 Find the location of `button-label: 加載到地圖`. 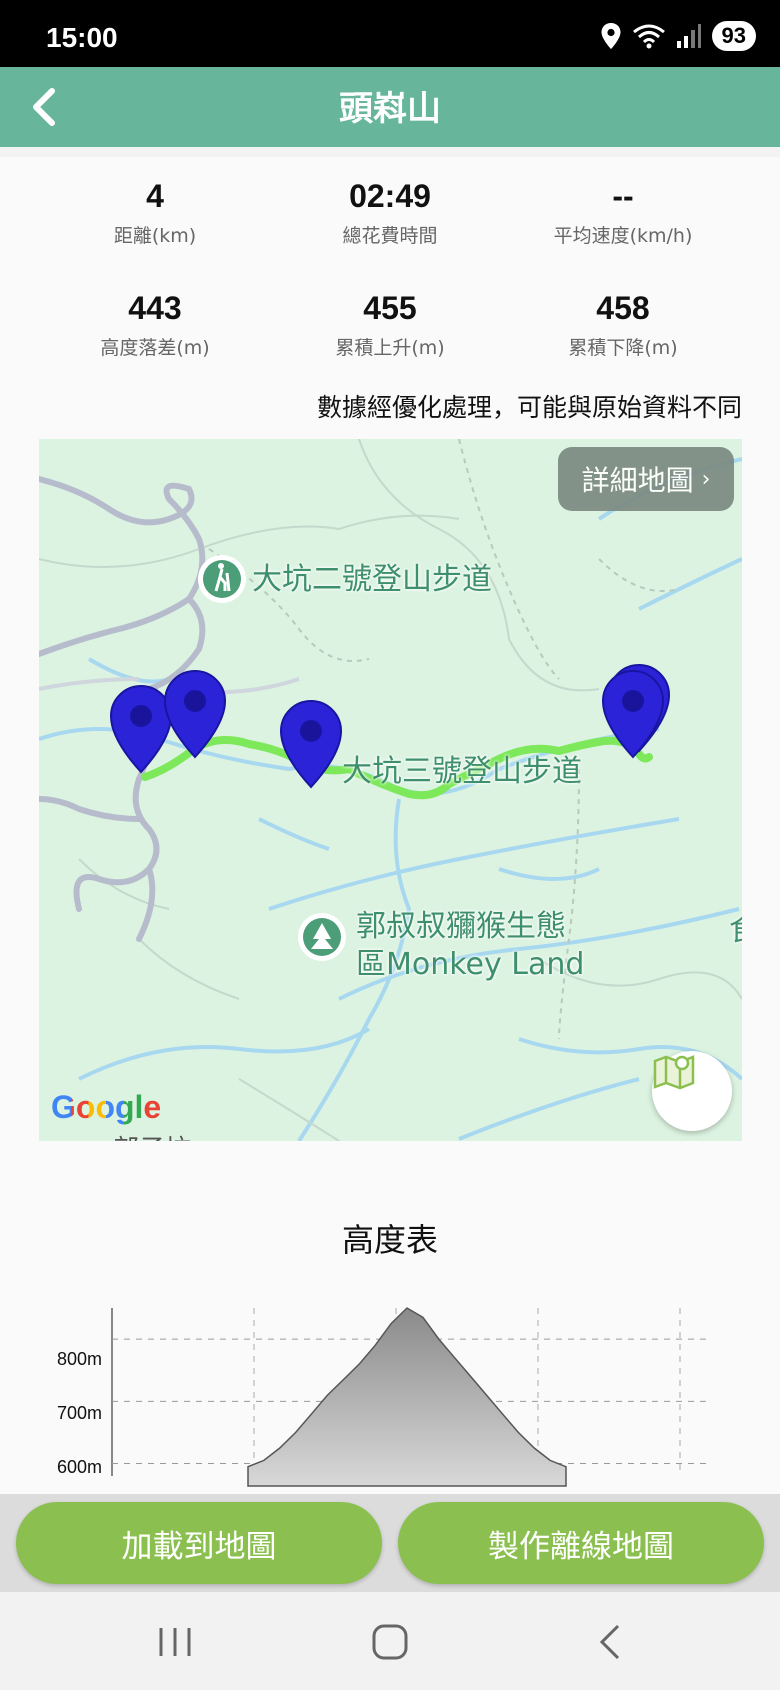

button-label: 加載到地圖 is located at coordinates (199, 1546).